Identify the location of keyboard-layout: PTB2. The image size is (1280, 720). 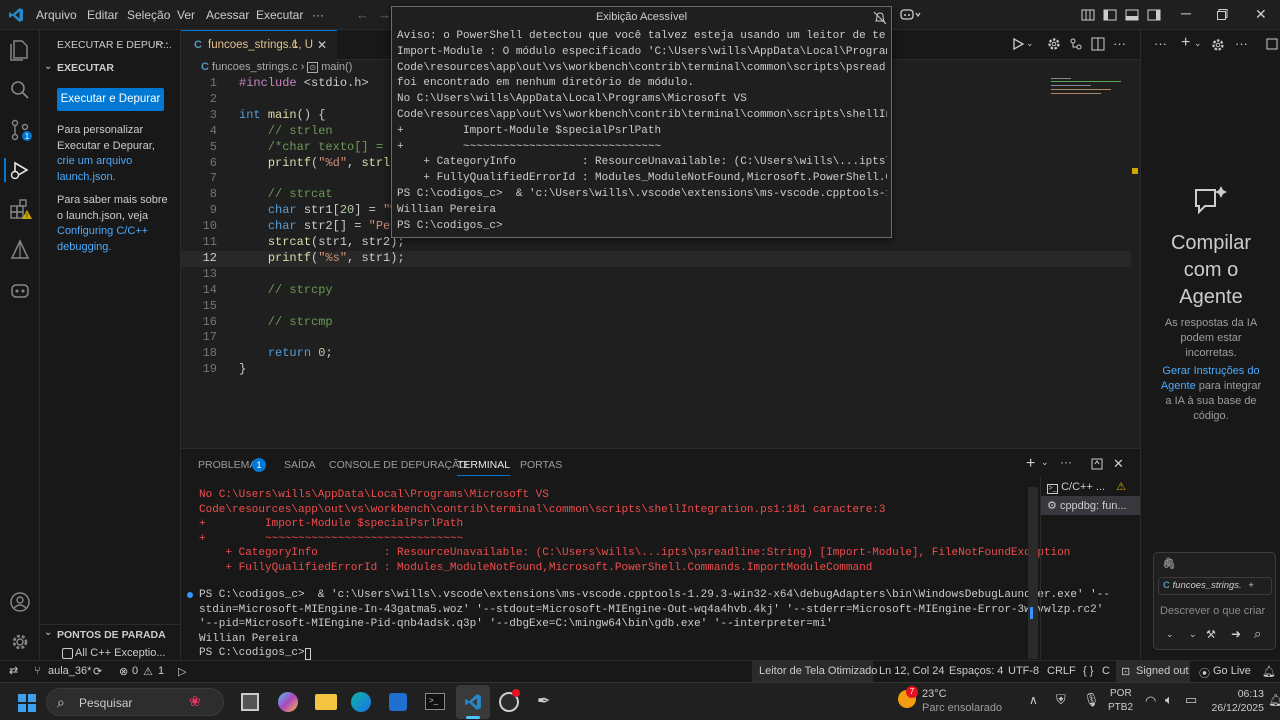
(1120, 707).